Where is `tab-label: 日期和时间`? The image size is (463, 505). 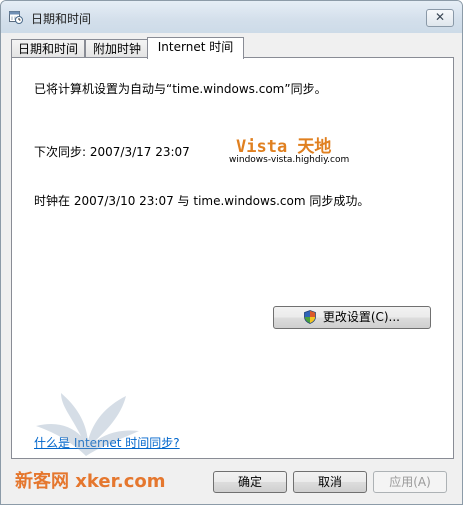 tab-label: 日期和时间 is located at coordinates (47, 49).